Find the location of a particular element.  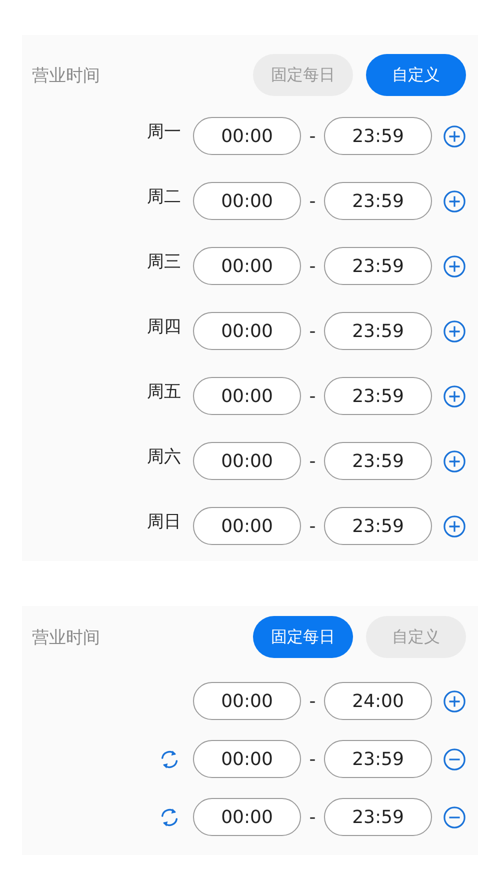

day-label: 周一 is located at coordinates (164, 131).